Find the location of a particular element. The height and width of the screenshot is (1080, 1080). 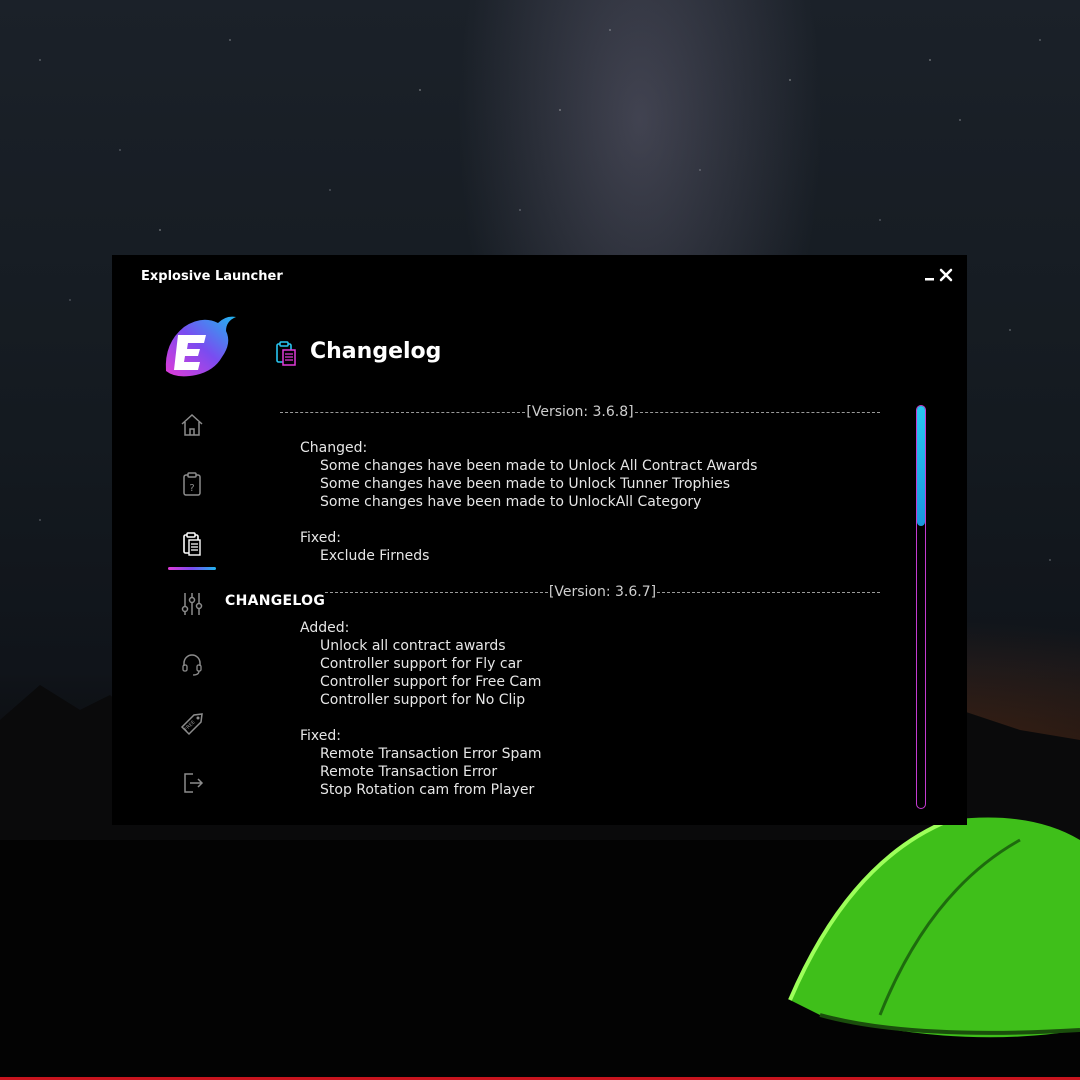

nav-free: FREE is located at coordinates (192, 723).